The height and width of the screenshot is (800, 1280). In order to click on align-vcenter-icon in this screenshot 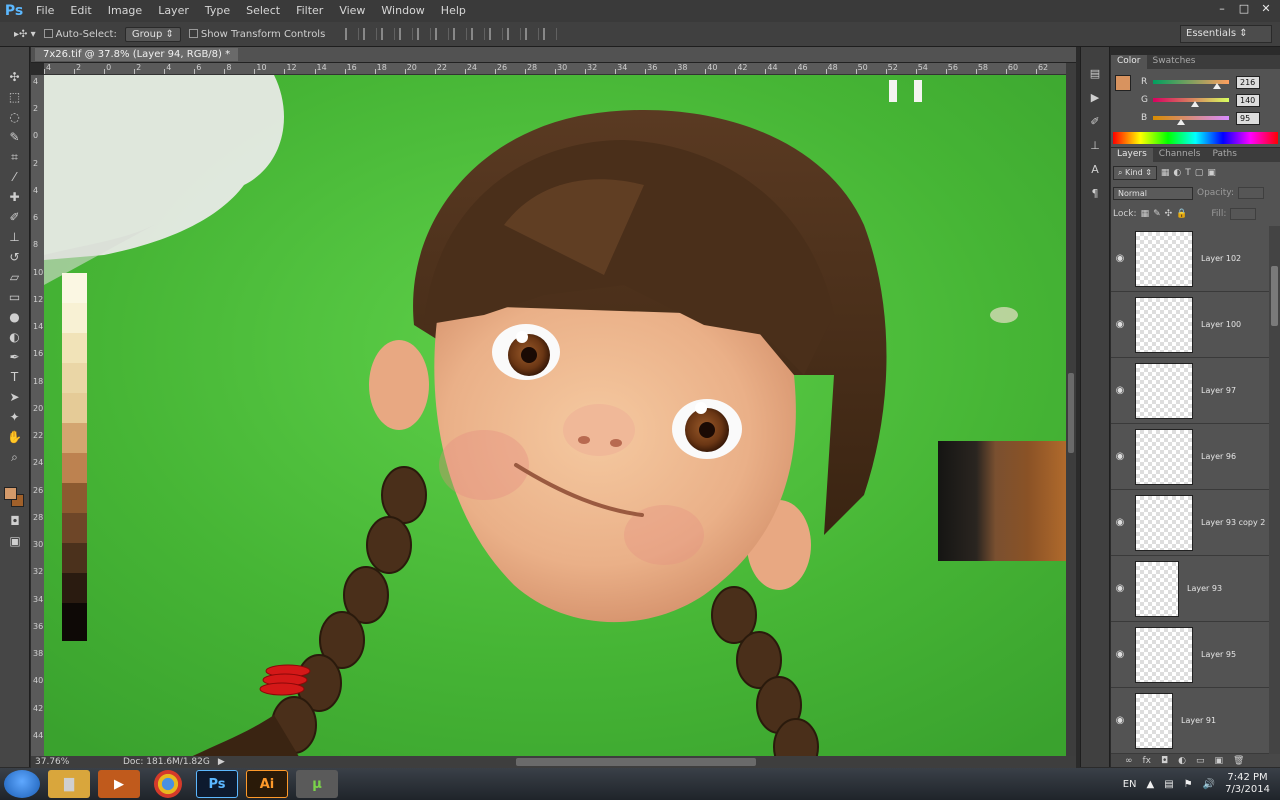, I will do `click(370, 34)`.